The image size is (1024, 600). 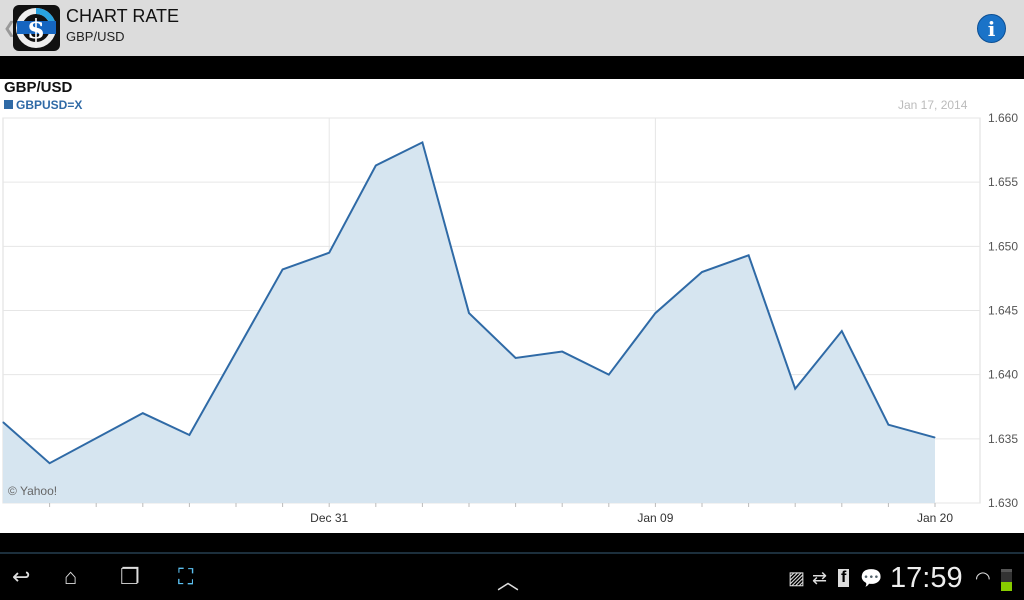 What do you see at coordinates (796, 578) in the screenshot?
I see `gallery-notification-icon: ▨` at bounding box center [796, 578].